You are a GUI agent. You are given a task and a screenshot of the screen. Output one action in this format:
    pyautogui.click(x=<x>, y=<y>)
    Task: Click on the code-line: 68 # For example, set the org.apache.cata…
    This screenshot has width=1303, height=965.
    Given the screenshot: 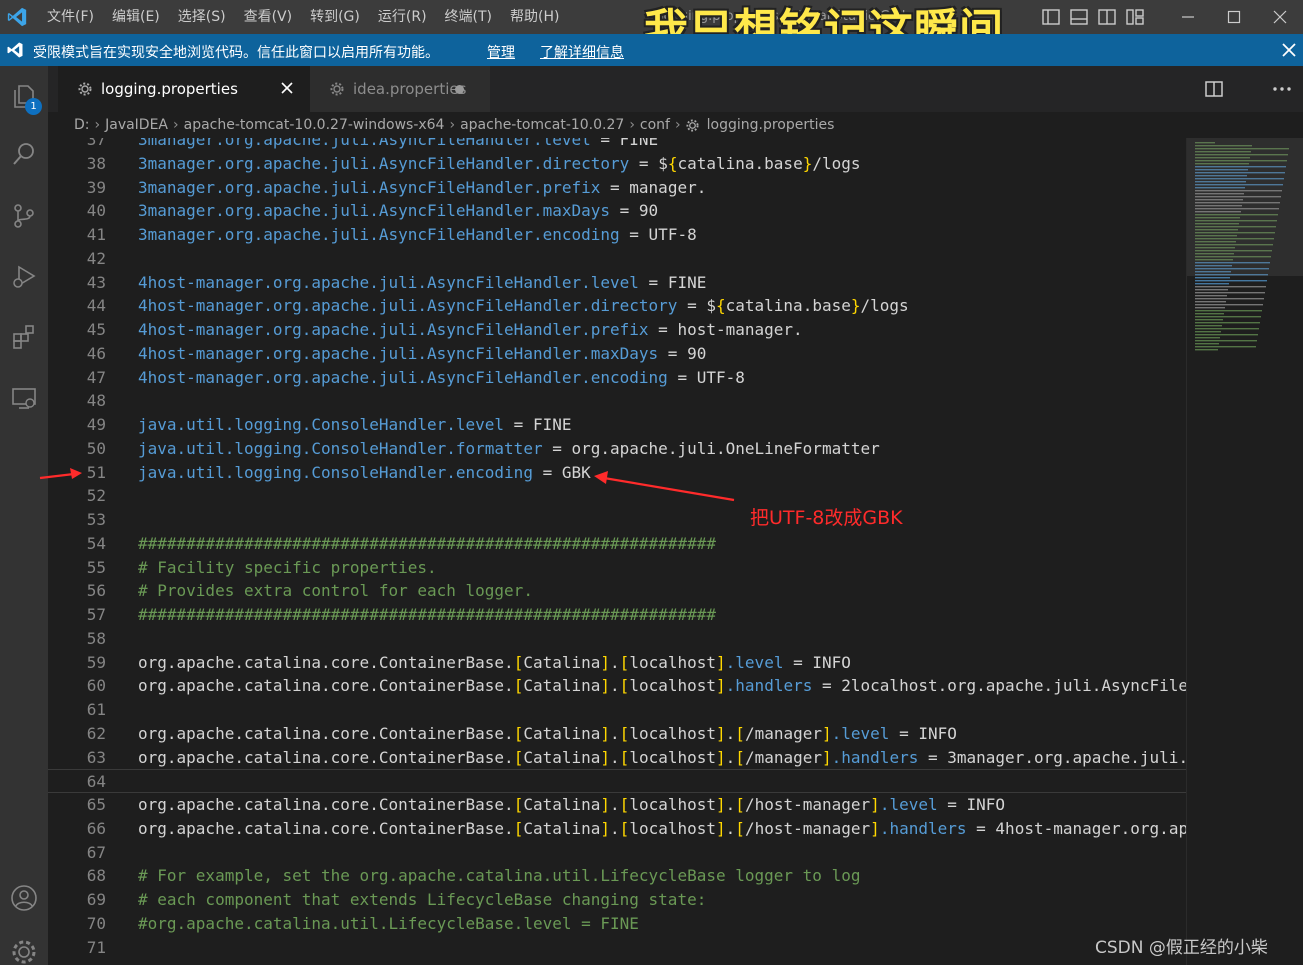 What is the action you would take?
    pyautogui.click(x=617, y=876)
    